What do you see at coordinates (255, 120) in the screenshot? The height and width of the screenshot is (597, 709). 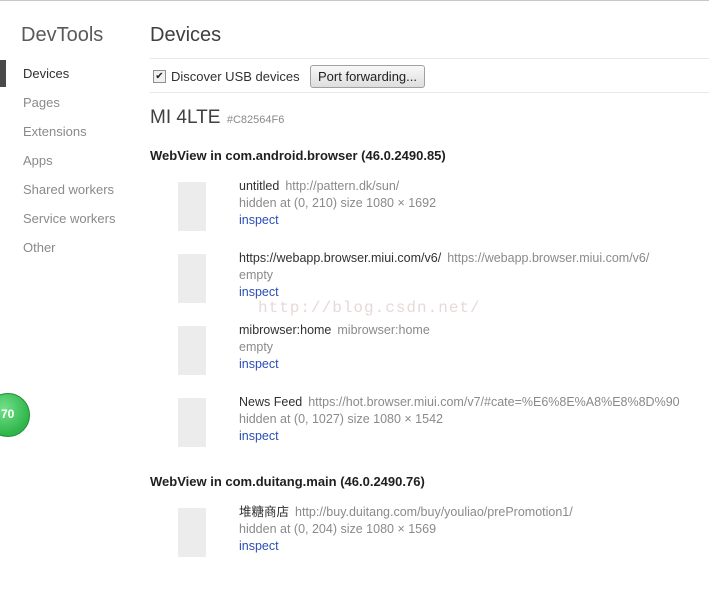 I see `device-serial: #C82564F6` at bounding box center [255, 120].